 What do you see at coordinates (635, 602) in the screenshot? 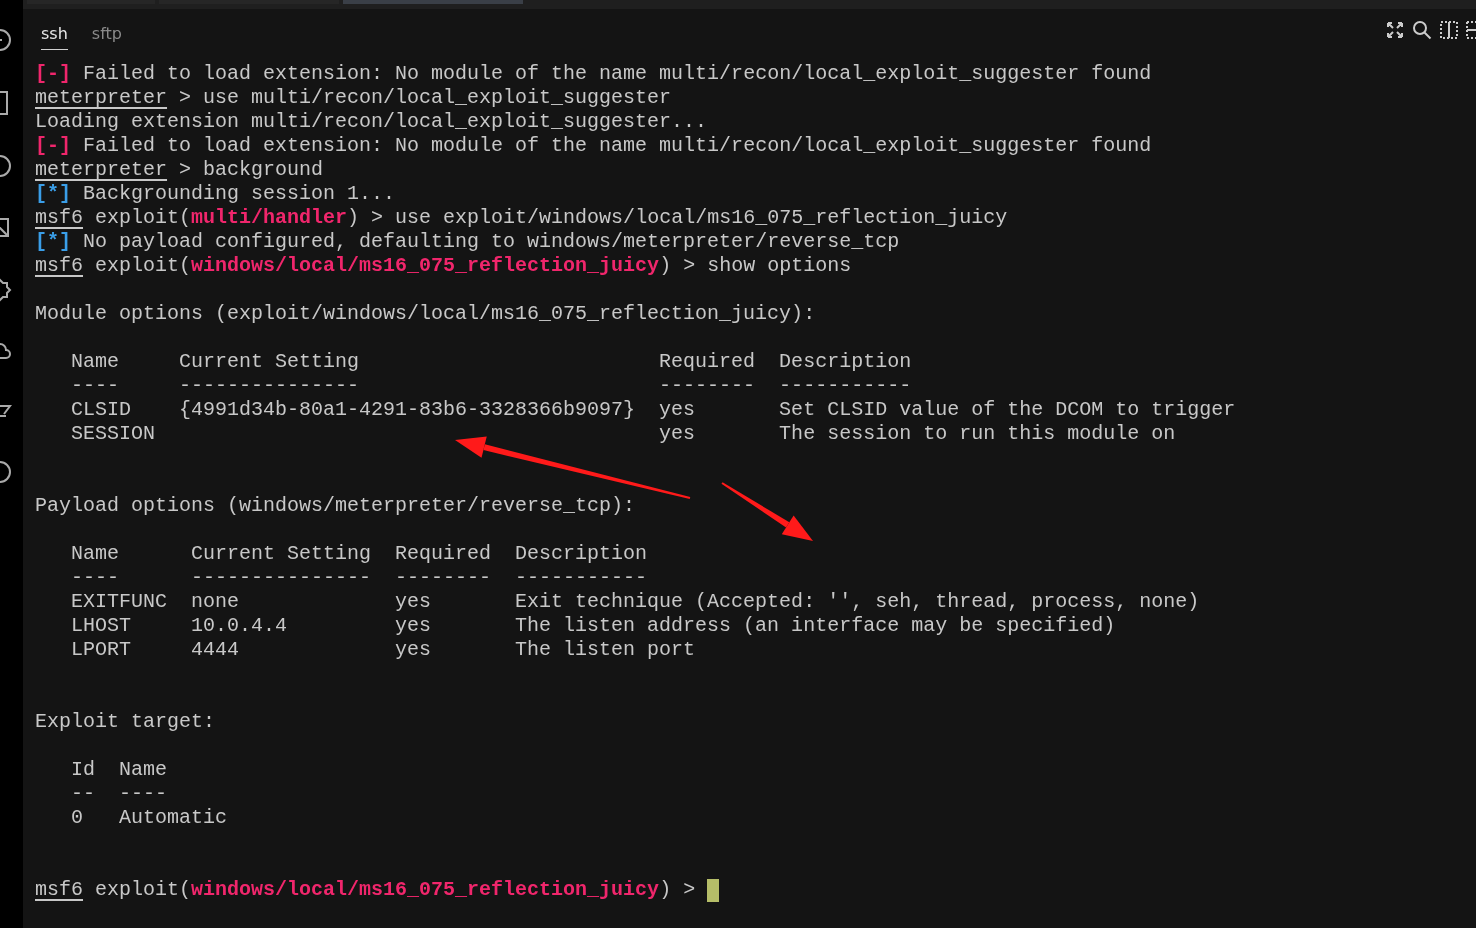
I see `terminal-line: EXITFUNC none yes Exit technique (Accepted: '', seh, thread, process, none)` at bounding box center [635, 602].